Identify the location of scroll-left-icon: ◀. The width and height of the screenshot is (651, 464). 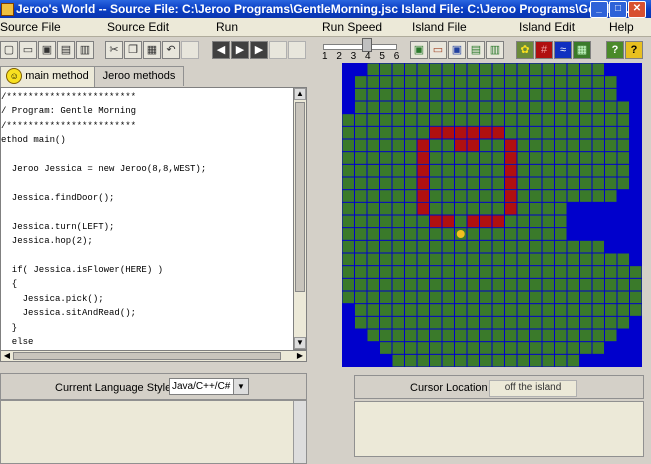
(7, 356).